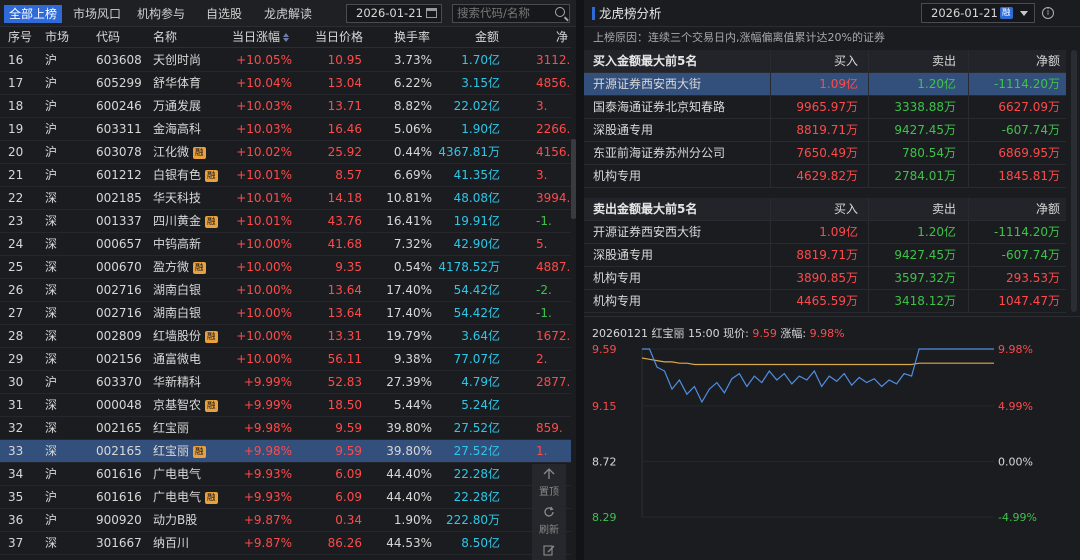 This screenshot has width=1080, height=560. I want to click on table-row: 34 沪 601616 广电电气 +9.93% 6.09 44.40% 22.28亿, so click(286, 474).